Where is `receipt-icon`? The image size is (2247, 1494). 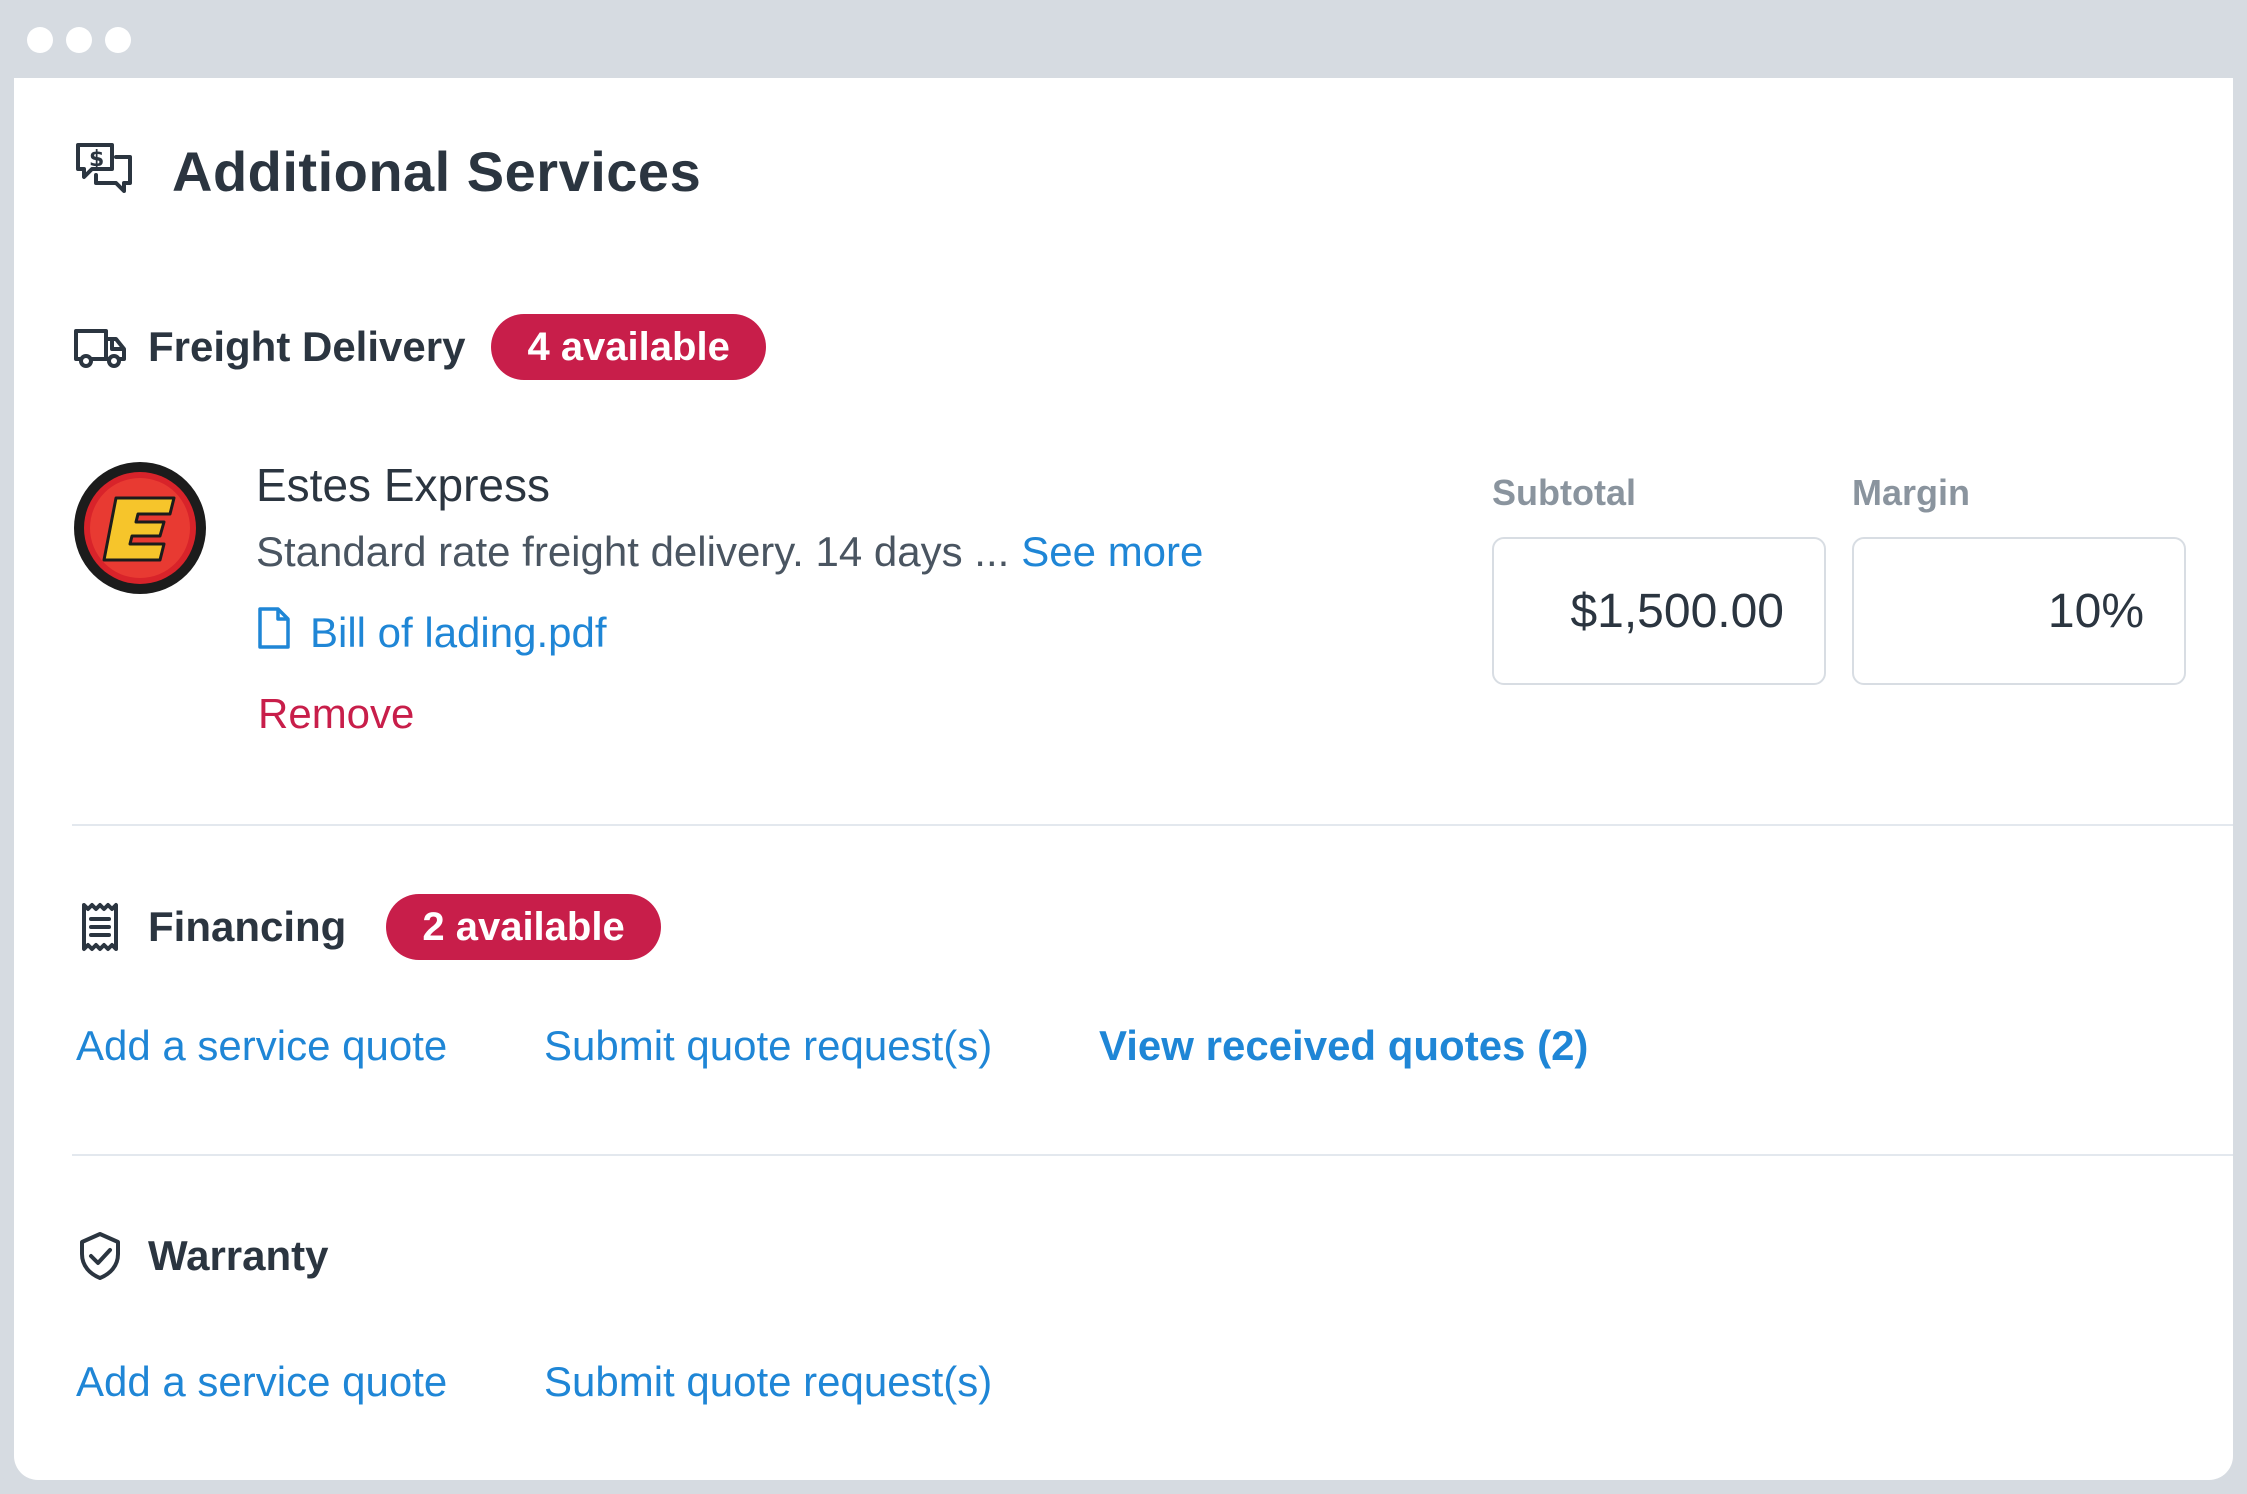
receipt-icon is located at coordinates (100, 927).